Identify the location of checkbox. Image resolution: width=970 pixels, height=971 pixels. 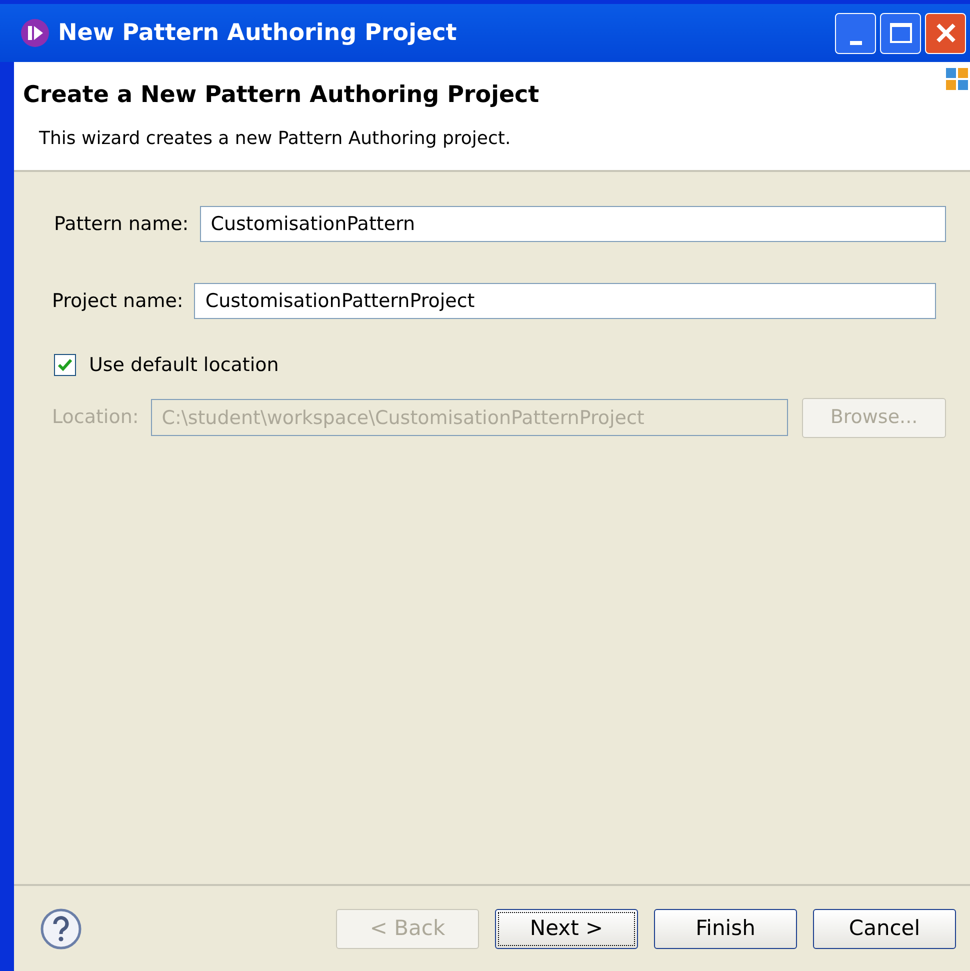
(65, 365).